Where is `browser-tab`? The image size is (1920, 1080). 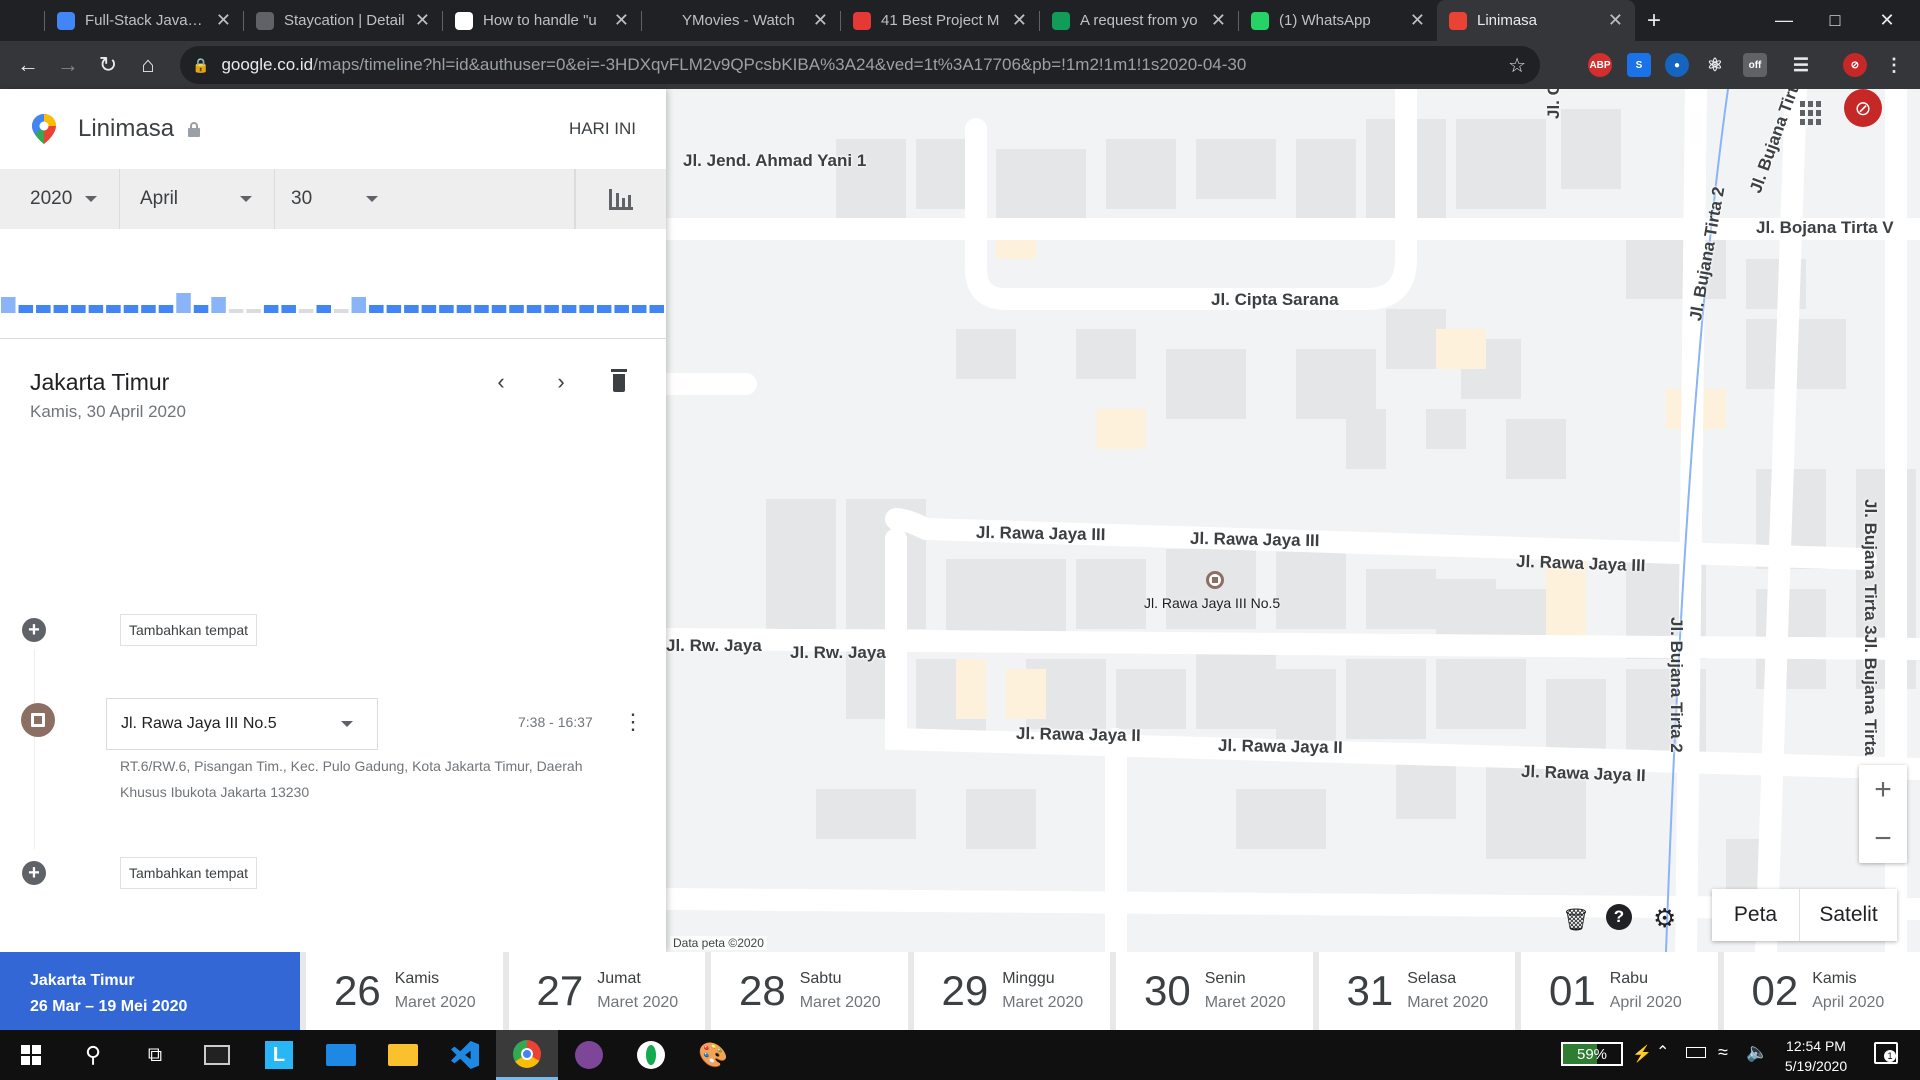
browser-tab is located at coordinates (22, 20).